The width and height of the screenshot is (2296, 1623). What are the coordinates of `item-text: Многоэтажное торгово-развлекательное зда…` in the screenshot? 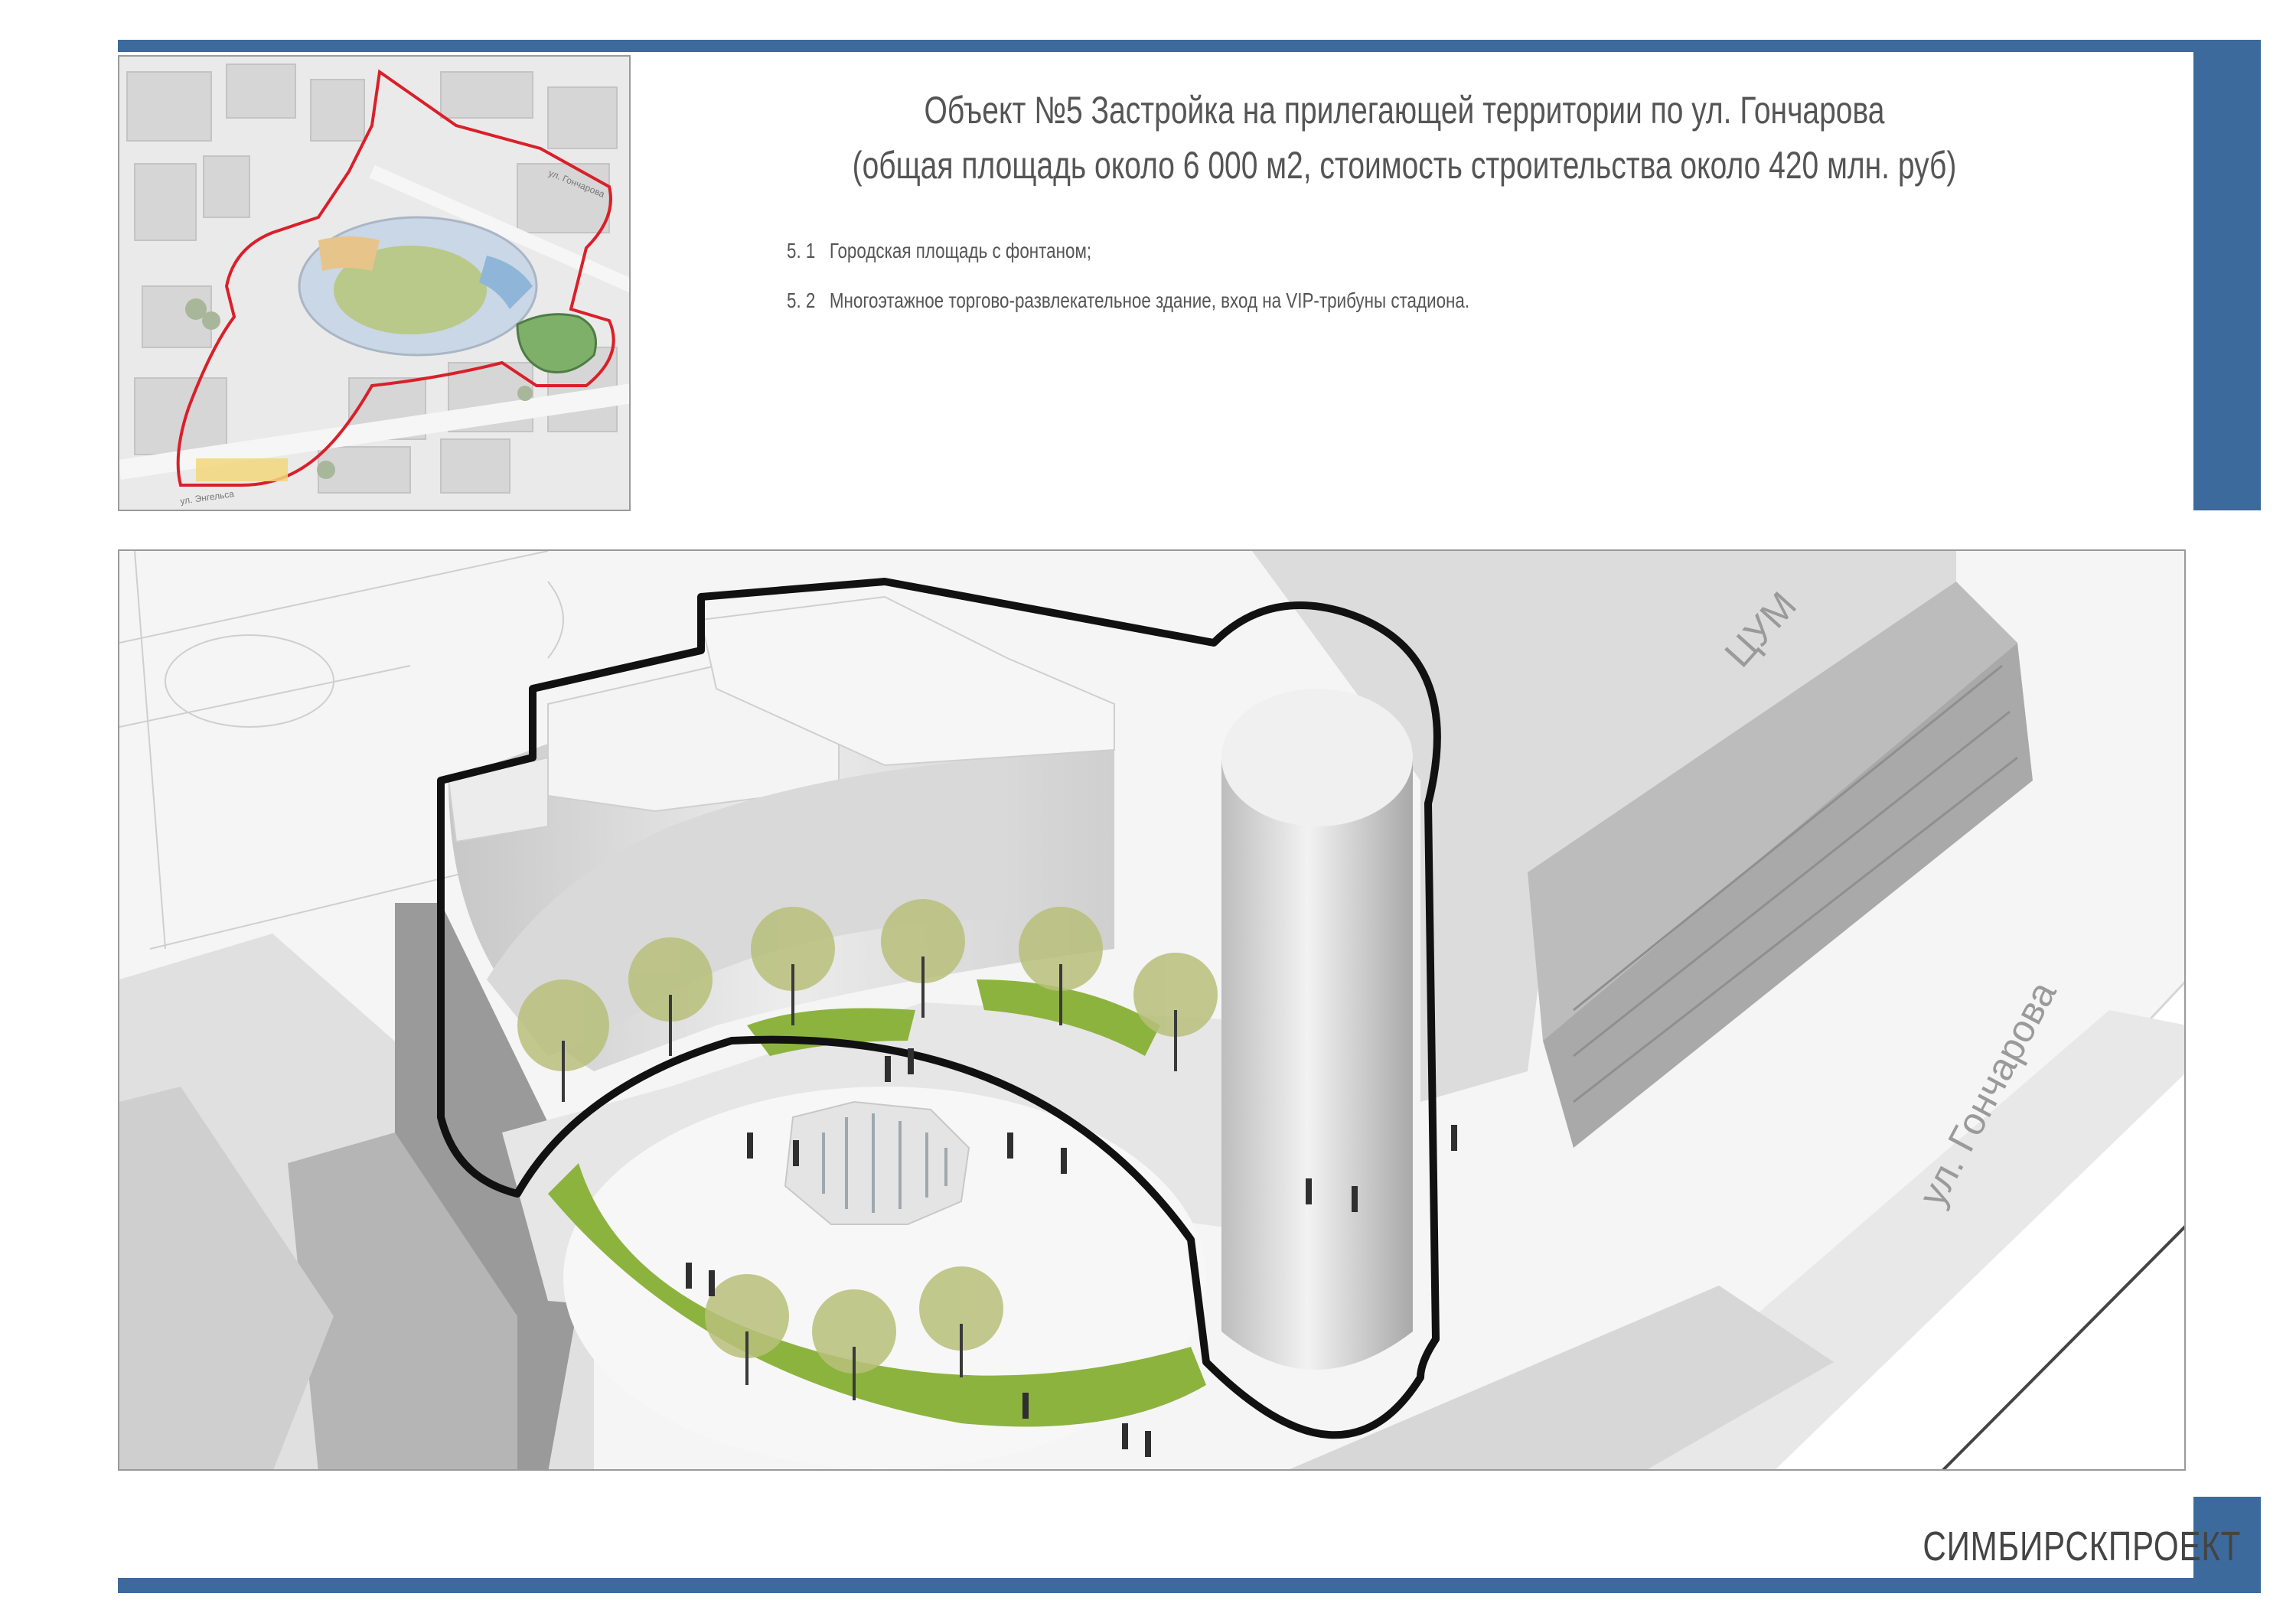 It's located at (1149, 300).